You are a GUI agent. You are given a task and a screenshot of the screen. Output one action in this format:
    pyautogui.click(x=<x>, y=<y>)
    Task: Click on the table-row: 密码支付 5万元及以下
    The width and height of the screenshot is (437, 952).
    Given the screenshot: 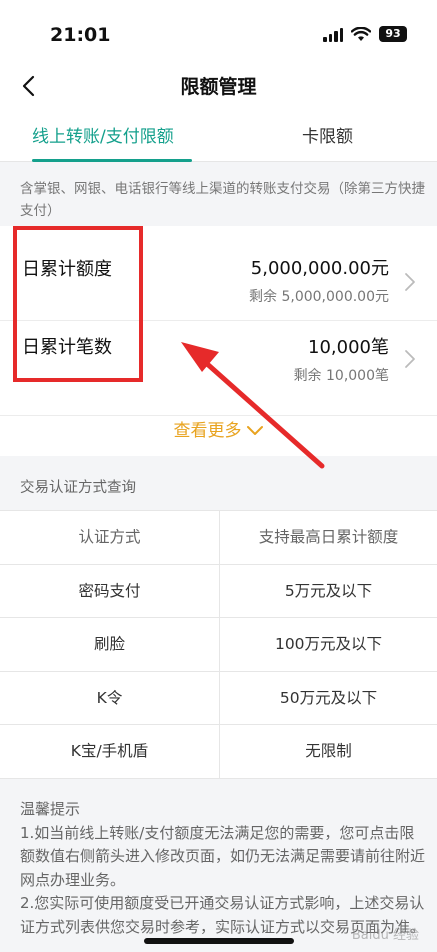 What is the action you would take?
    pyautogui.click(x=218, y=591)
    